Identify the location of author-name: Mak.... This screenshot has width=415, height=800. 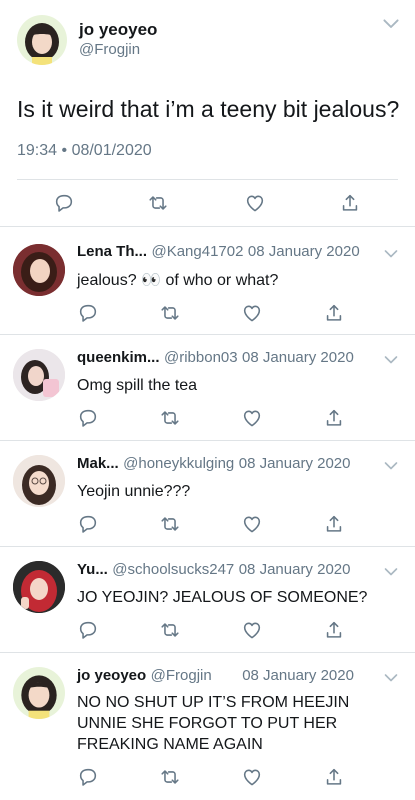
(98, 463).